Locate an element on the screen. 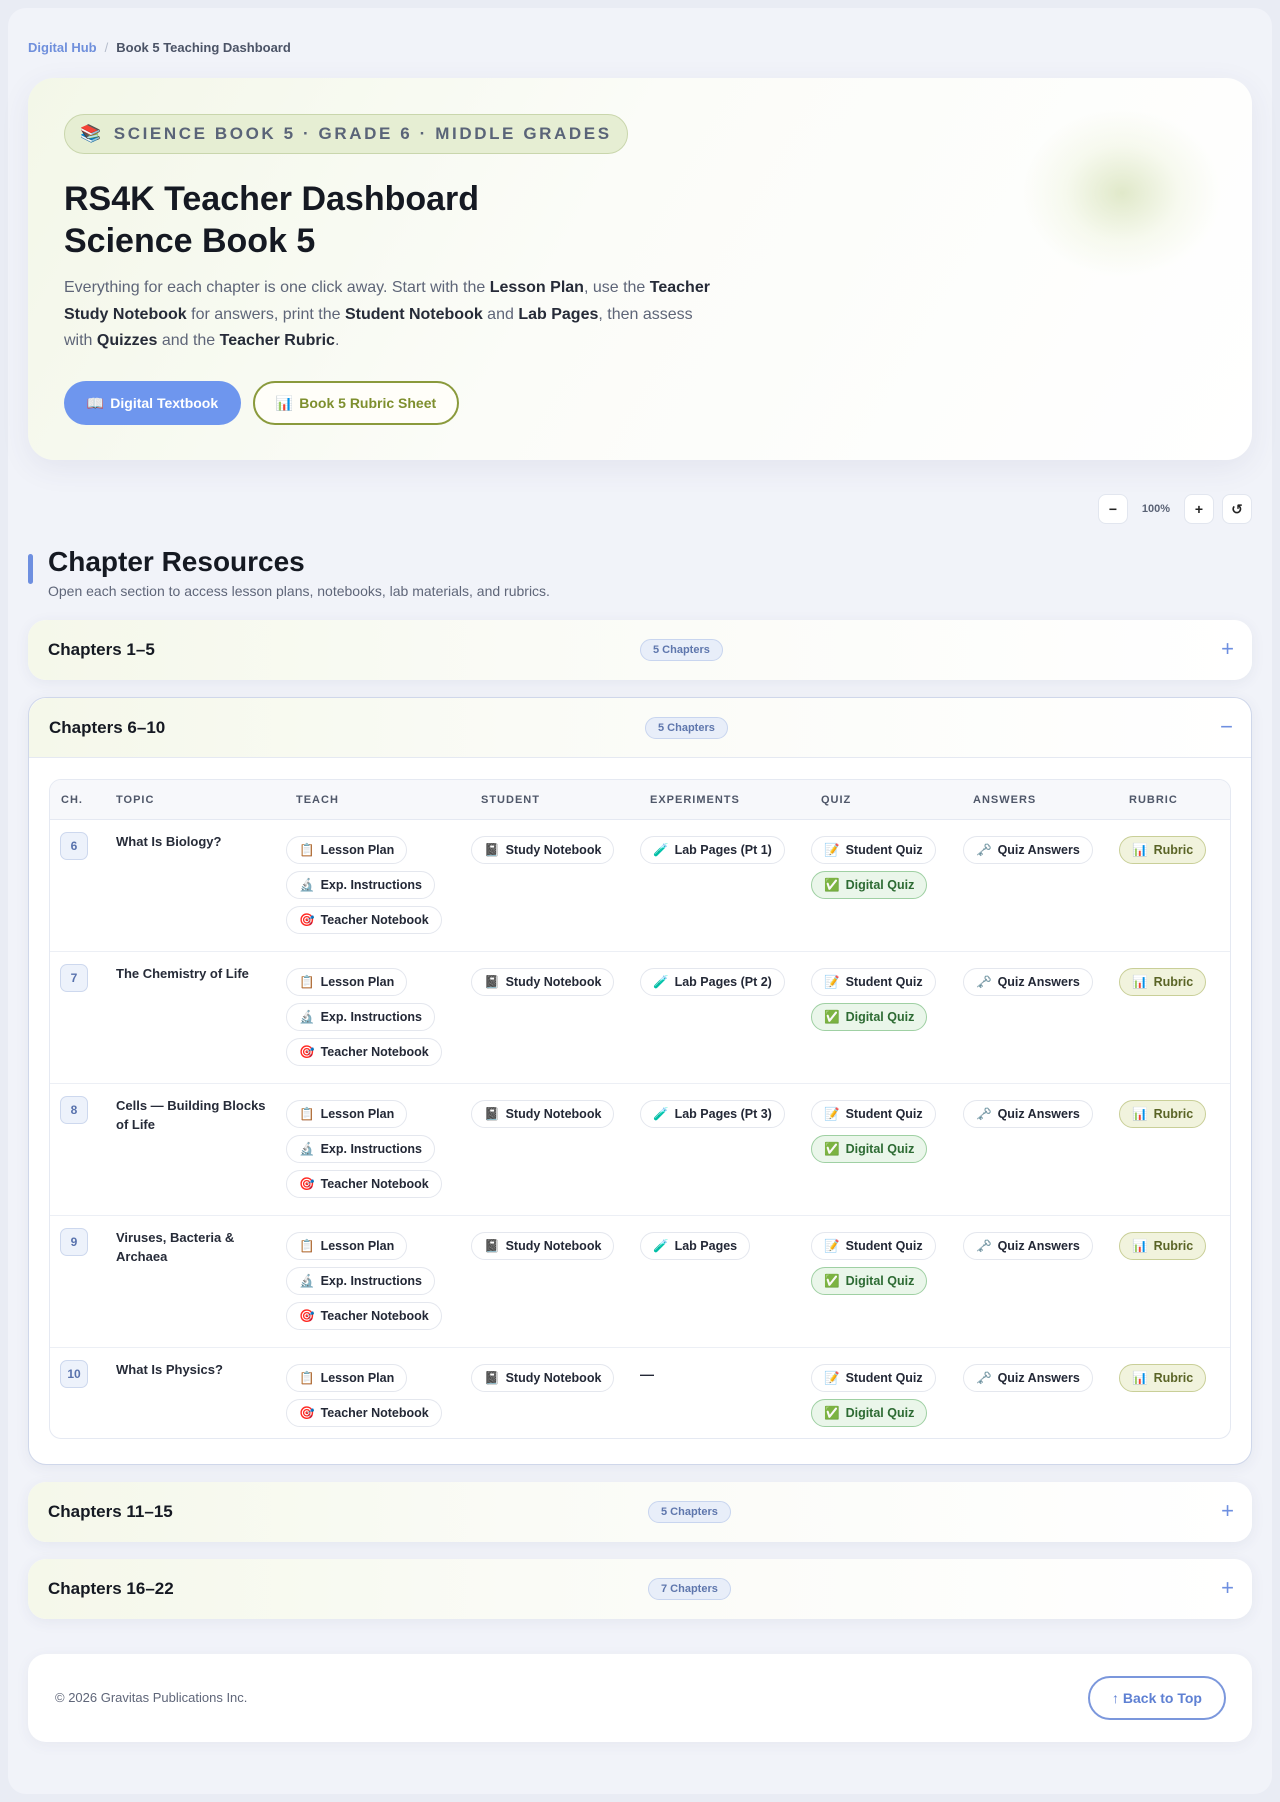 The height and width of the screenshot is (1802, 1280). chip-label: Student Quiz is located at coordinates (884, 1378).